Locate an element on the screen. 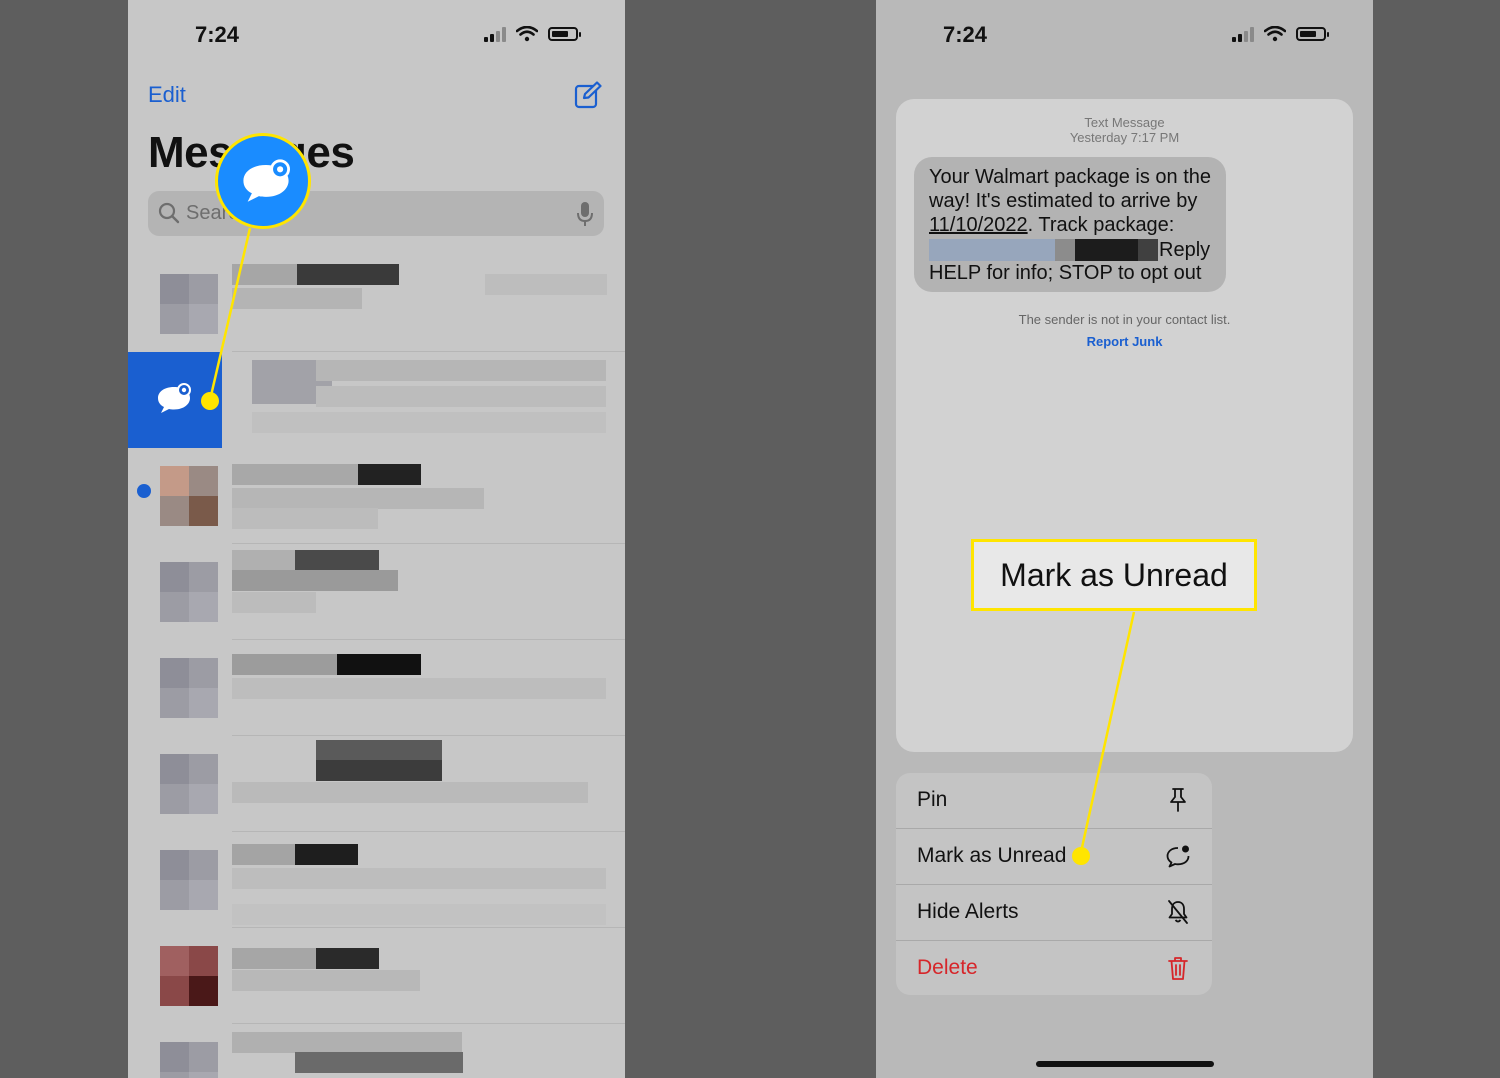  home-indicator is located at coordinates (1125, 1064).